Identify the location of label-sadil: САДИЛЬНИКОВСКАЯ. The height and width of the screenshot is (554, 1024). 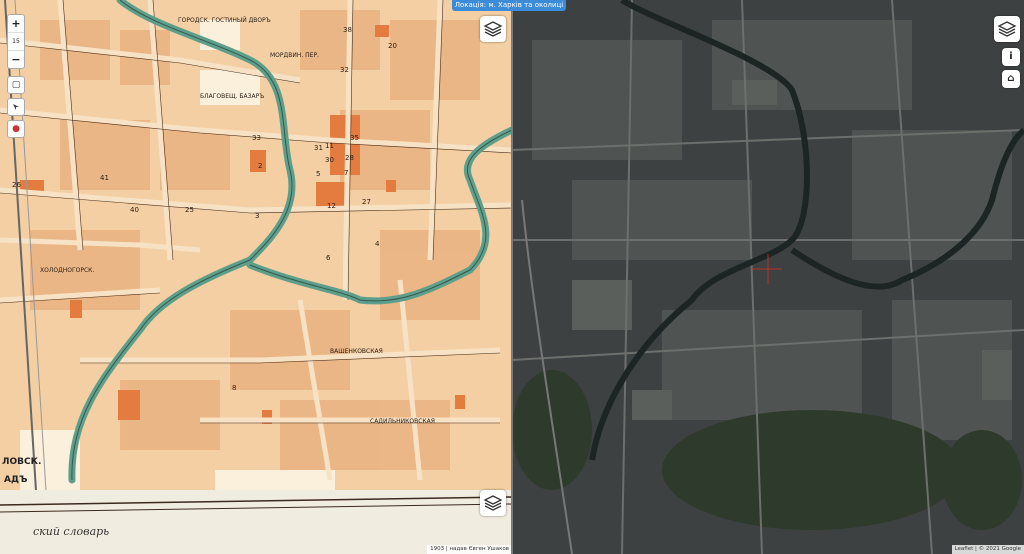
(402, 421).